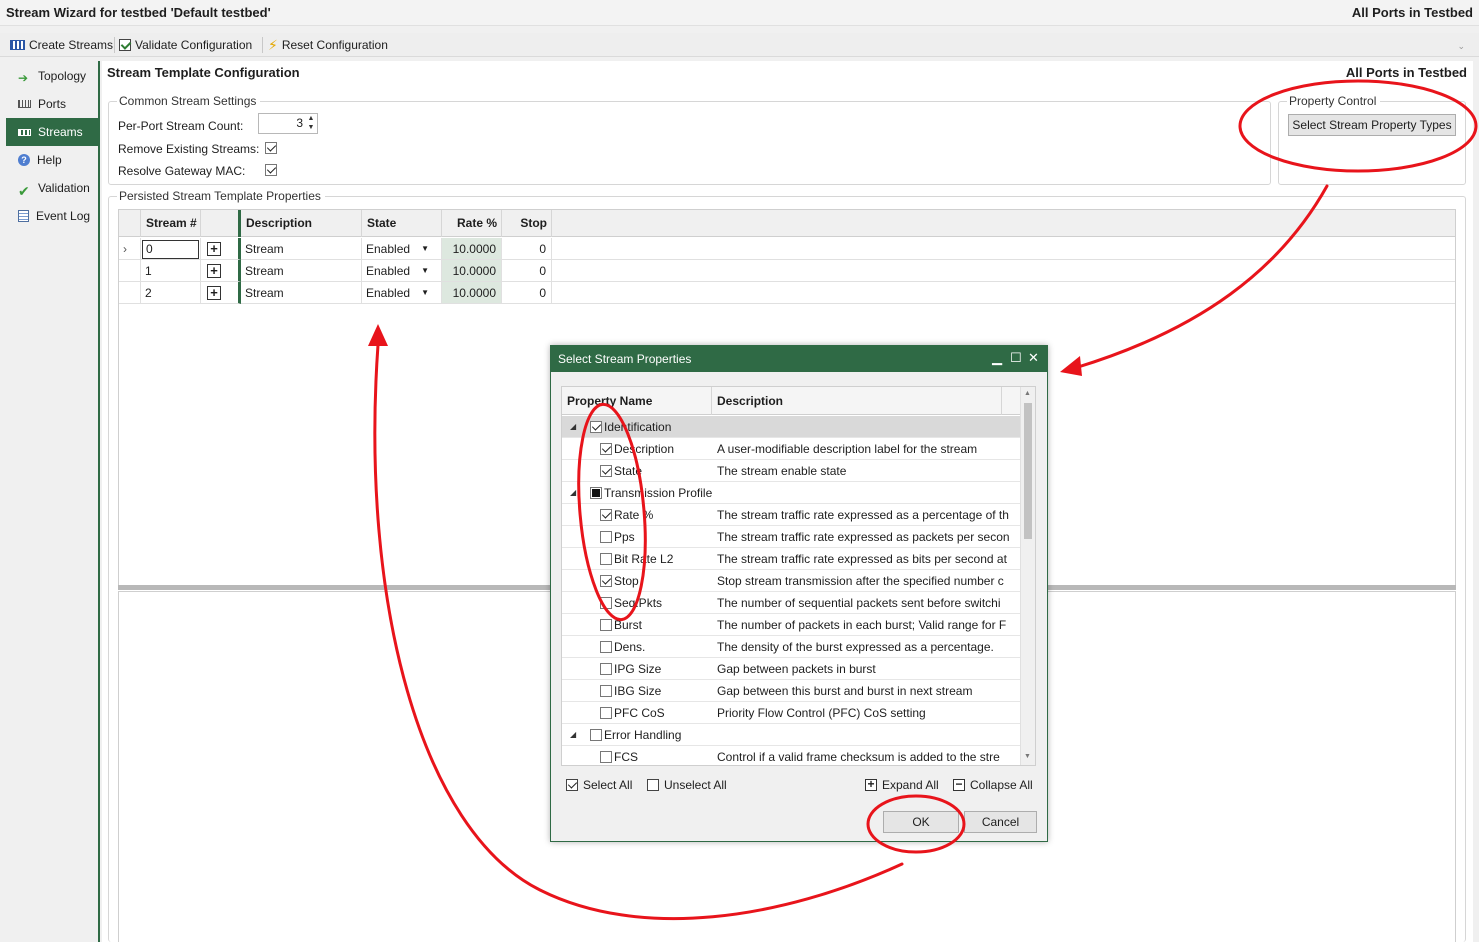 This screenshot has width=1479, height=942. I want to click on col-description: Description, so click(301, 223).